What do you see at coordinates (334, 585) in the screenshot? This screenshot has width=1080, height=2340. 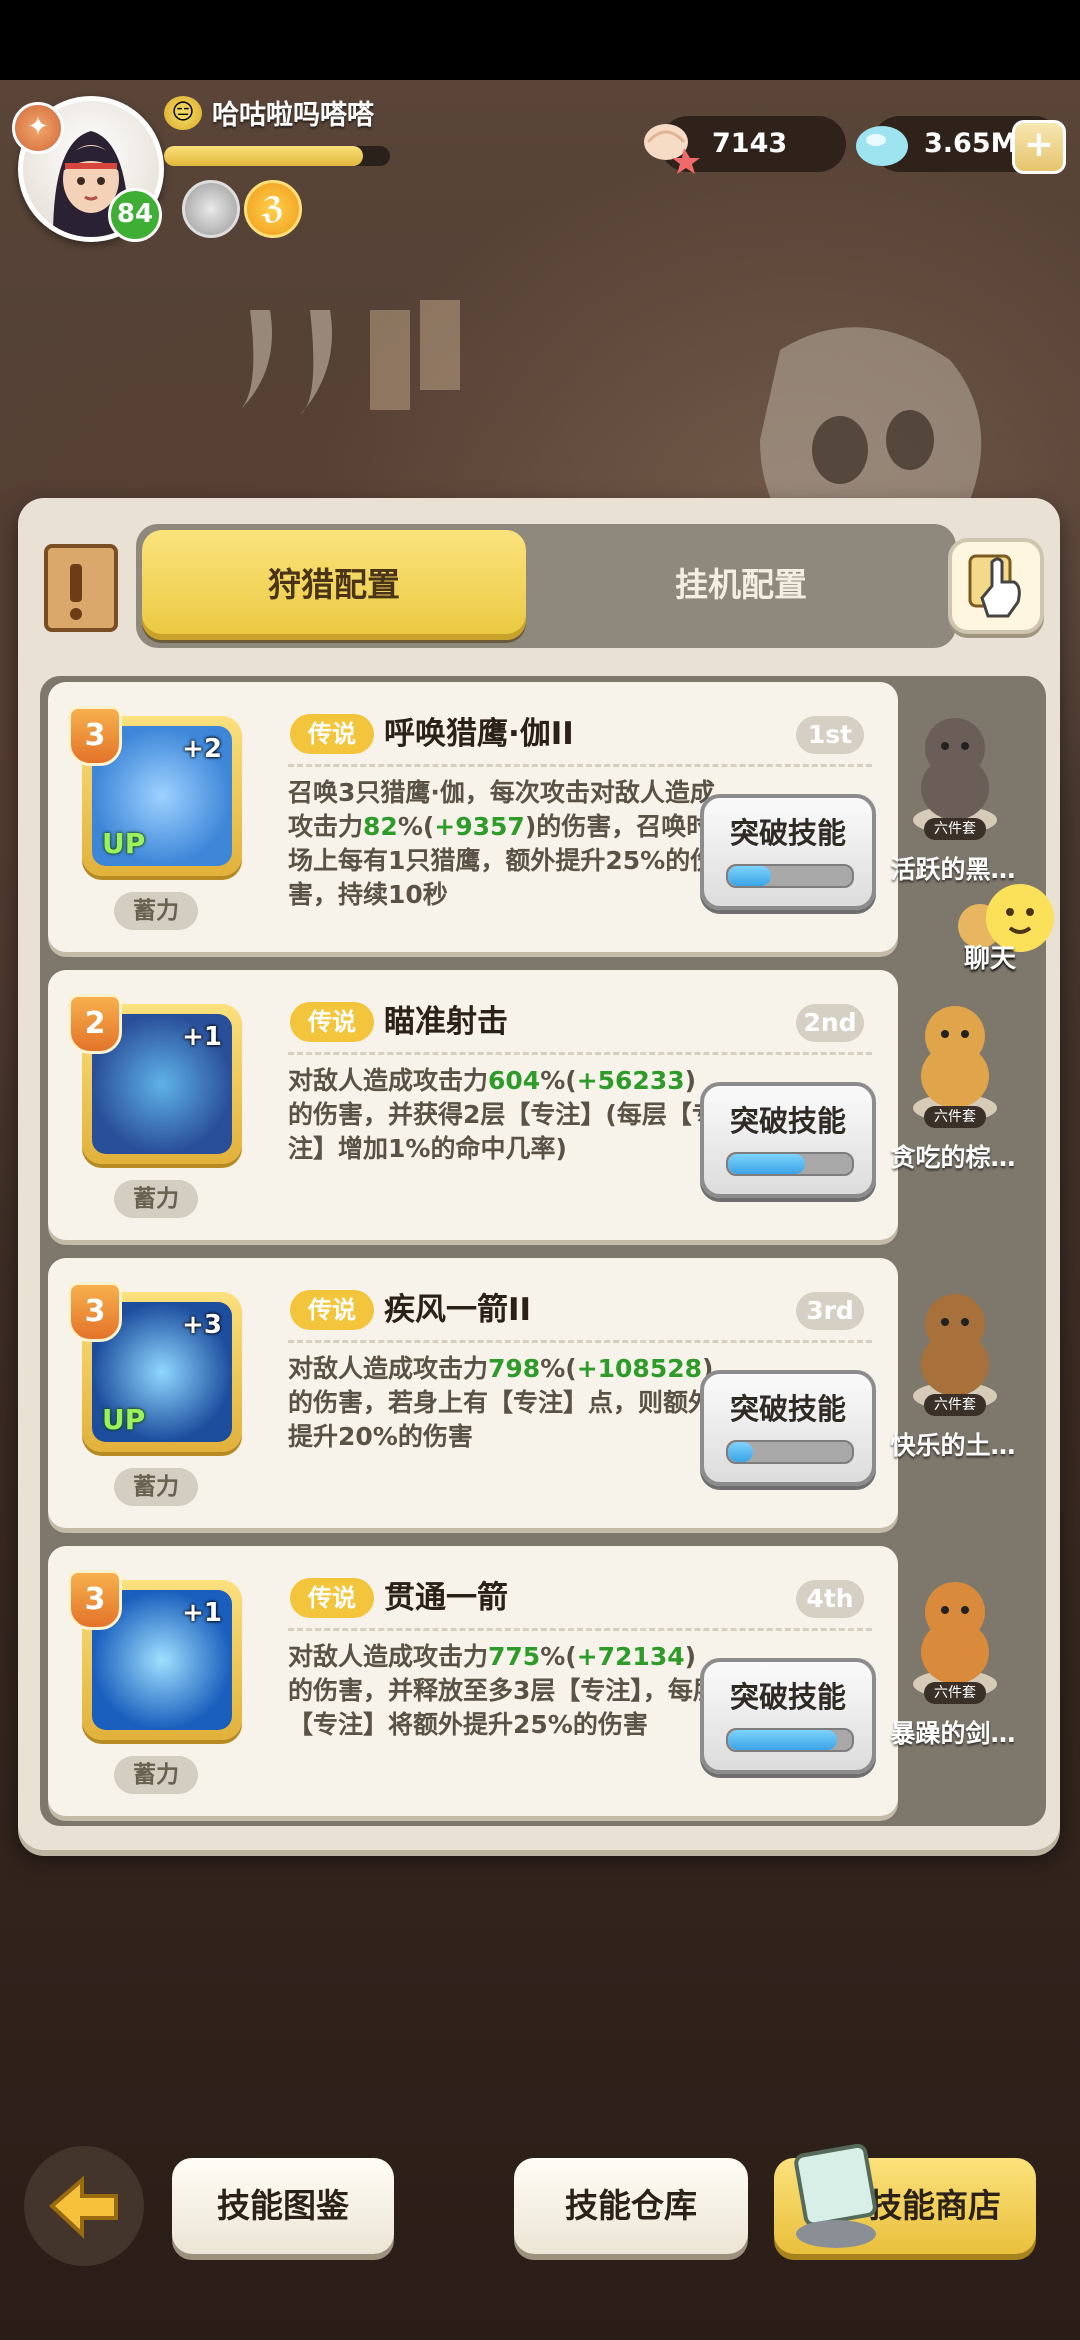 I see `tab-hunting-config: 狩猎配置` at bounding box center [334, 585].